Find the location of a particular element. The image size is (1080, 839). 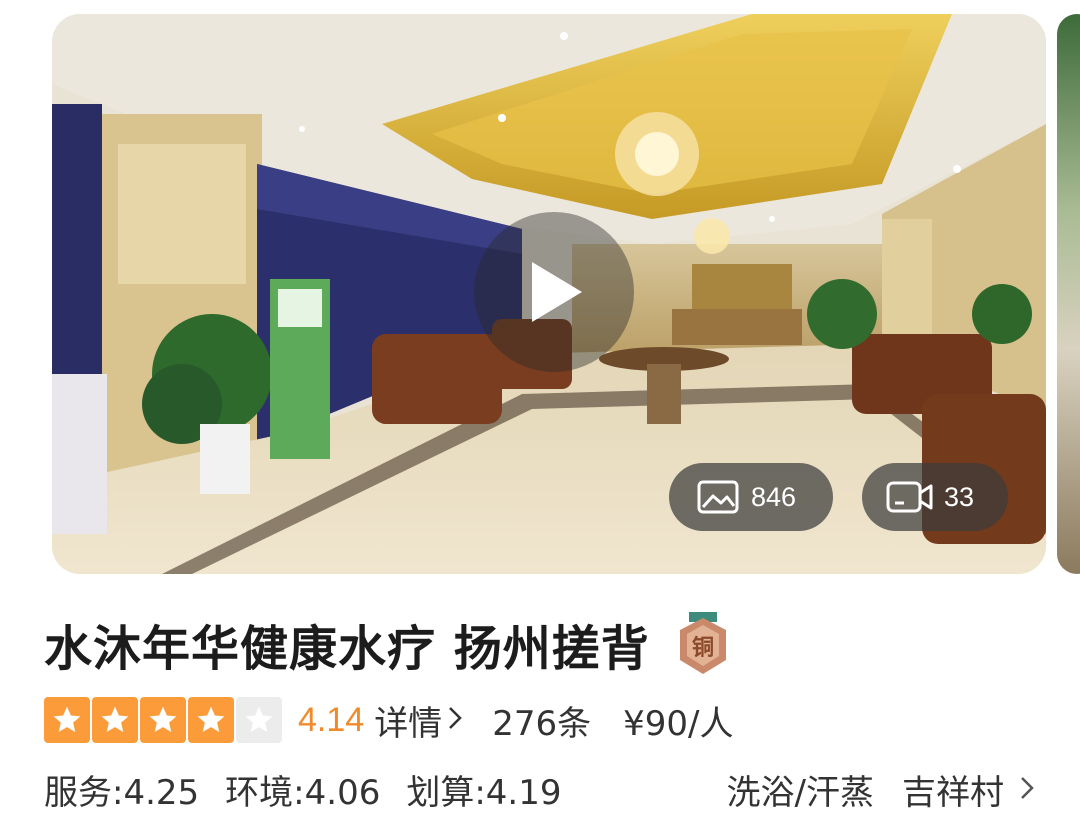

rating-row: 4.14 详情 276条 ¥90/人 is located at coordinates (388, 720).